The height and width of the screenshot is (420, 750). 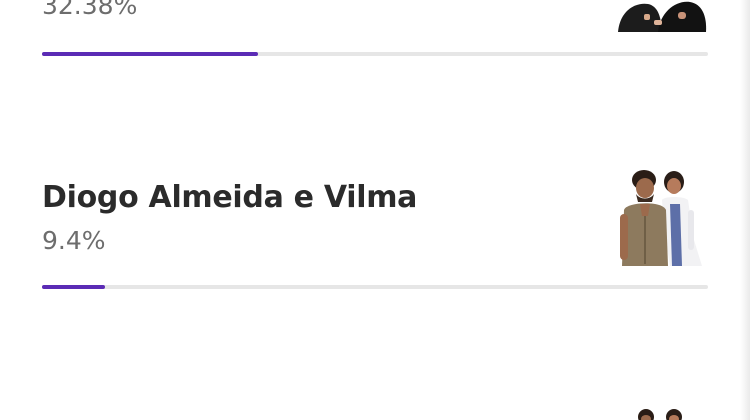 I want to click on candidate-name: Diogo Almeida e Vilma, so click(x=230, y=197).